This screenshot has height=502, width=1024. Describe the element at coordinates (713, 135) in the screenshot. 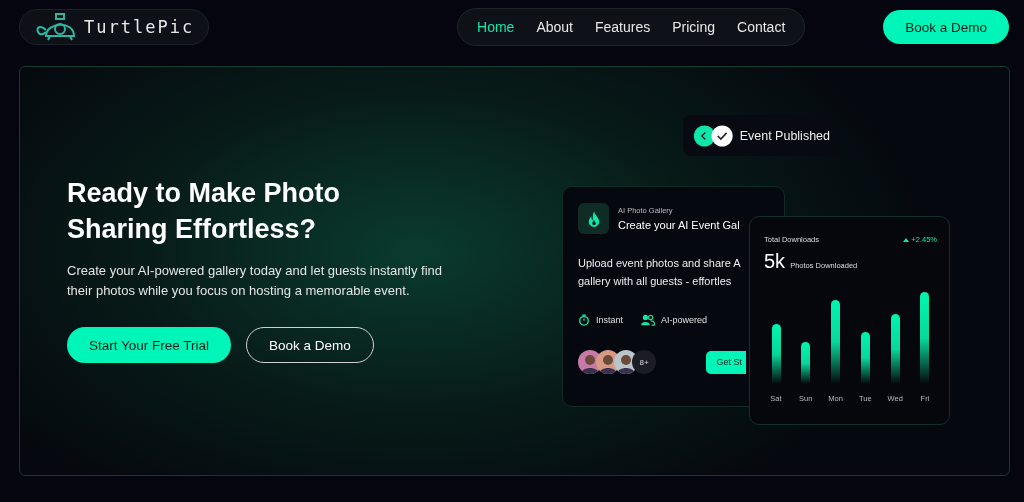

I see `status-icons` at that location.